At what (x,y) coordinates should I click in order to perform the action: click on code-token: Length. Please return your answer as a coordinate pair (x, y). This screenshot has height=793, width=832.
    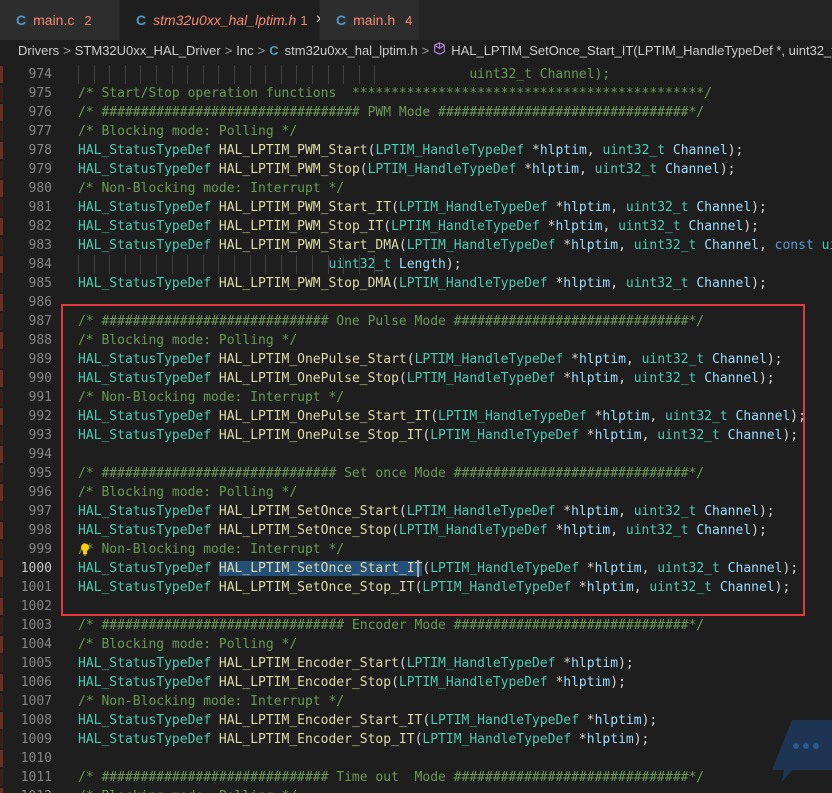
    Looking at the image, I should click on (422, 264).